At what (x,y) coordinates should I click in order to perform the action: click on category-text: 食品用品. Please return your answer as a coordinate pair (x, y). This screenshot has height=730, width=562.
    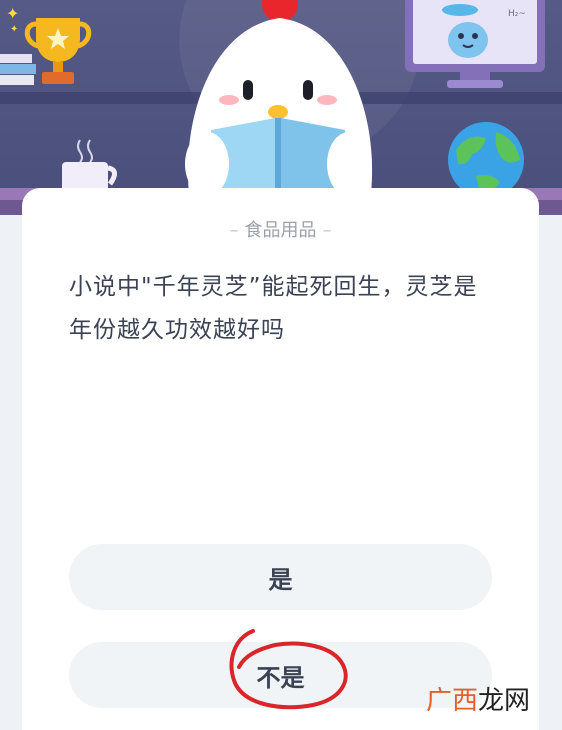
    Looking at the image, I should click on (280, 230).